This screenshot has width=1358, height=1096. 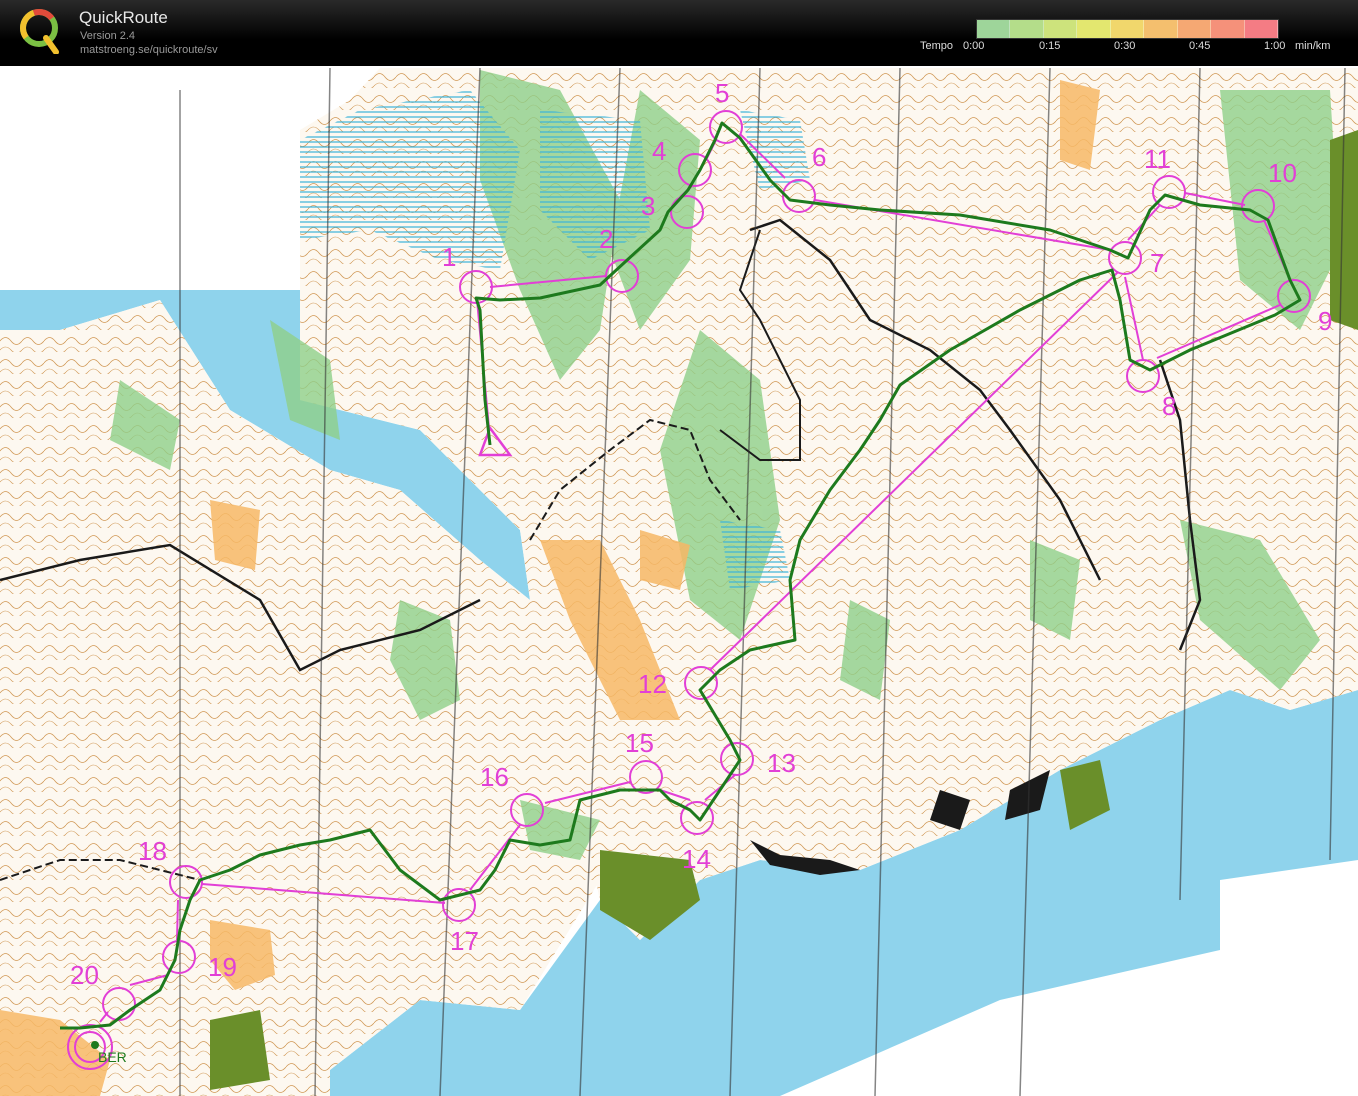 I want to click on control-number-9: 9, so click(x=1325, y=321).